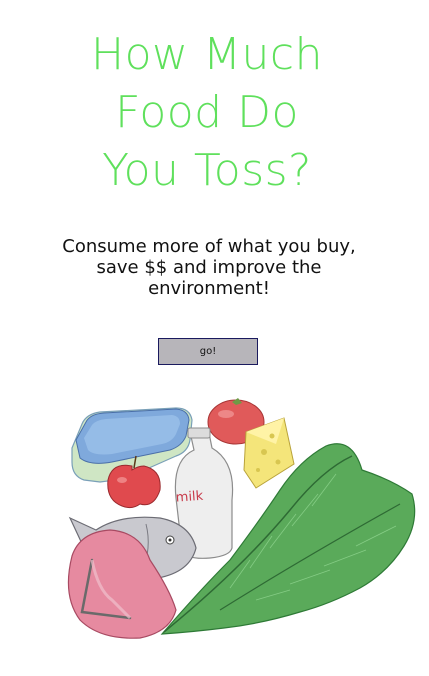  What do you see at coordinates (207, 54) in the screenshot?
I see `title-line-1: How Much` at bounding box center [207, 54].